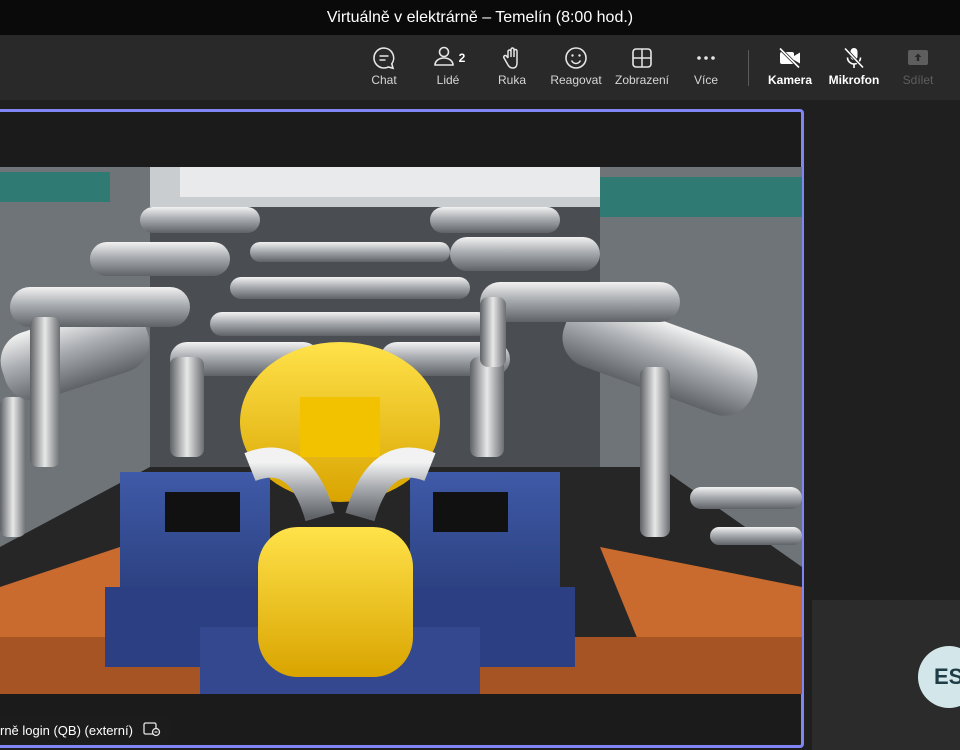 This screenshot has height=750, width=960. Describe the element at coordinates (918, 58) in the screenshot. I see `share-tray-icon` at that location.